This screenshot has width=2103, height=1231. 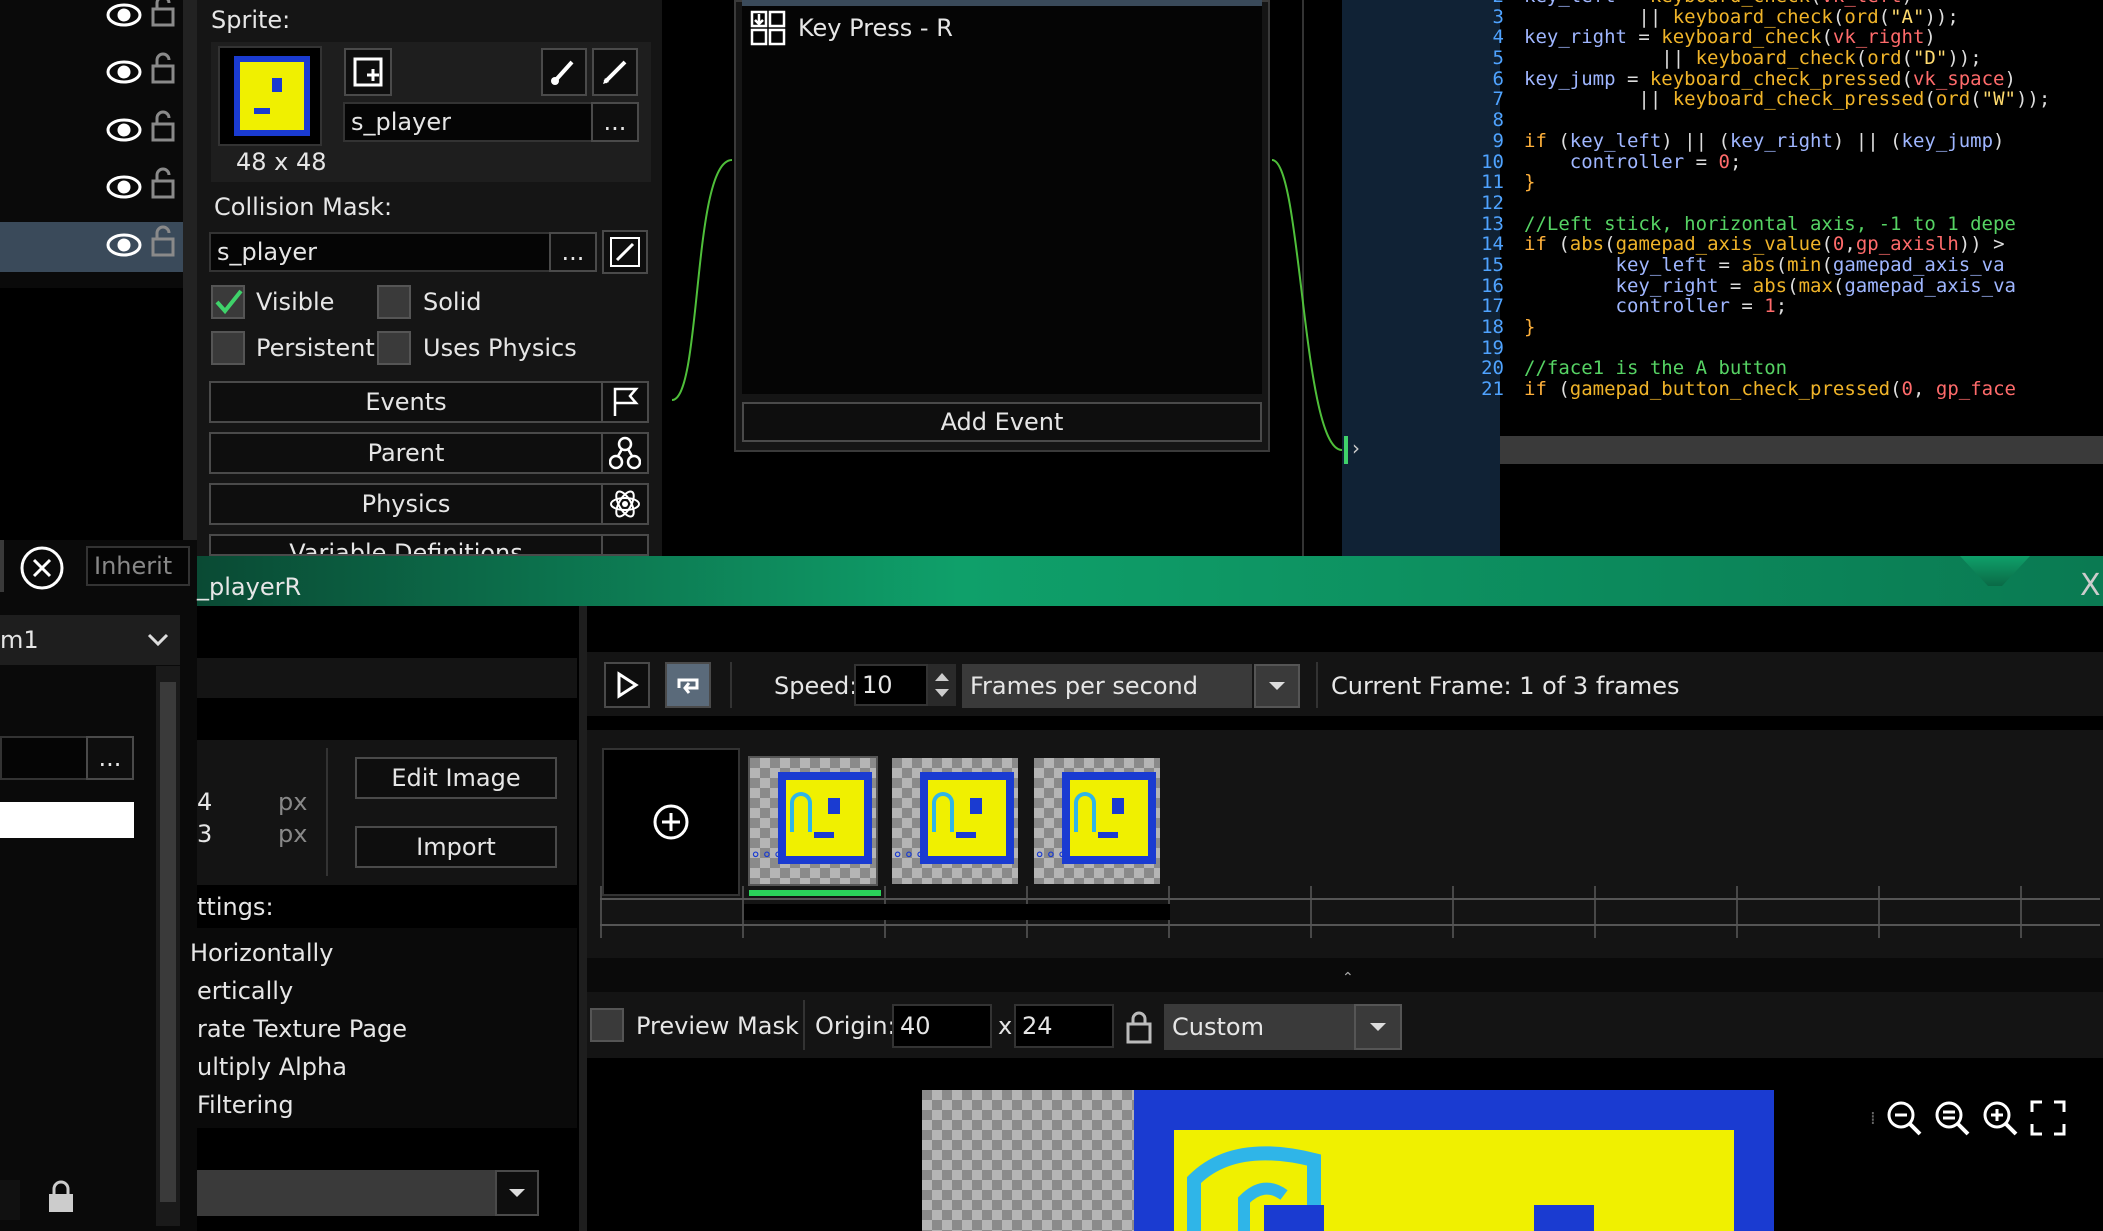 I want to click on uses-physics-checkbox, so click(x=394, y=348).